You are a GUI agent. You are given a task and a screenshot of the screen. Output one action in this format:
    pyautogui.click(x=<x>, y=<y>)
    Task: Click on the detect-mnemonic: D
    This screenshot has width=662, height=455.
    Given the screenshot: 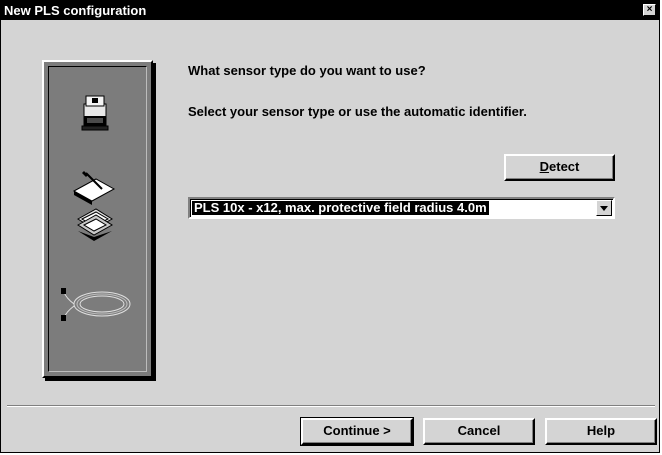 What is the action you would take?
    pyautogui.click(x=544, y=166)
    